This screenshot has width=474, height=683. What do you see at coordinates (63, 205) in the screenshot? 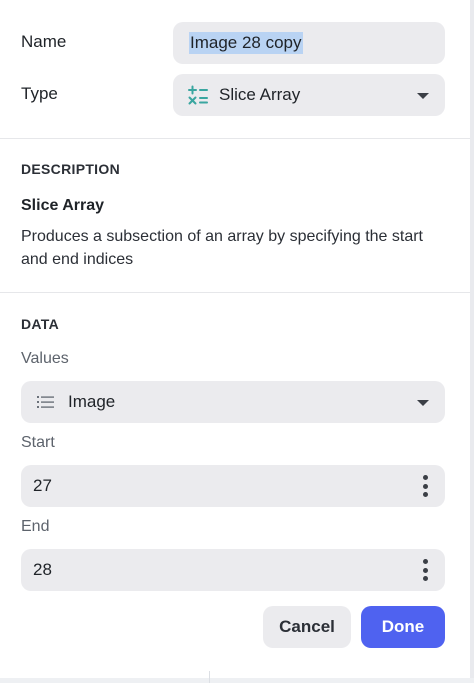
I see `description-title: Slice Array` at bounding box center [63, 205].